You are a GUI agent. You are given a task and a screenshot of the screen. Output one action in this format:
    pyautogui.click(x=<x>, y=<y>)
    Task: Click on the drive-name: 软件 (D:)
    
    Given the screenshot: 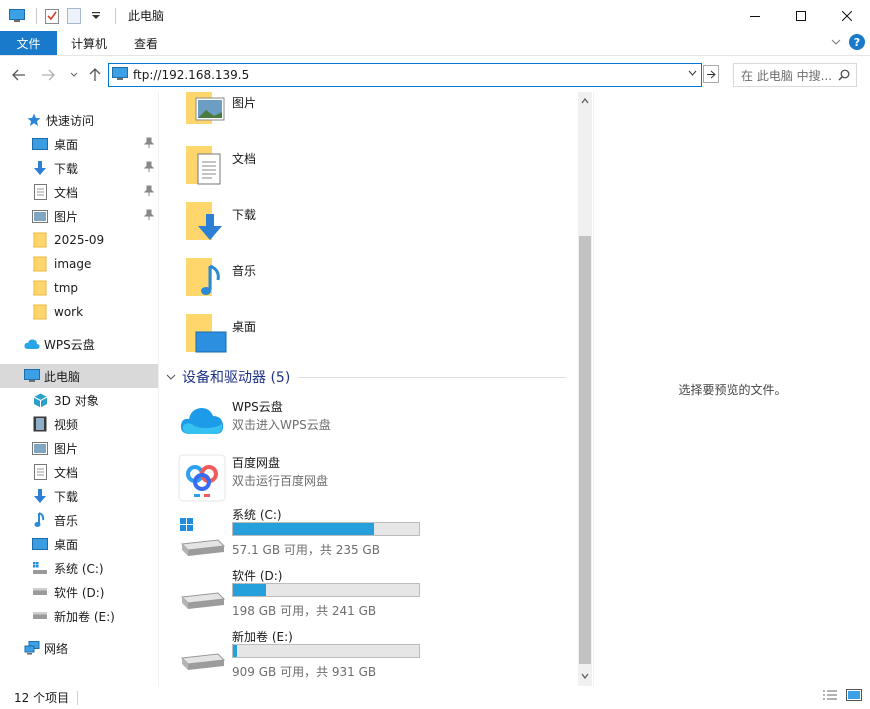 What is the action you would take?
    pyautogui.click(x=257, y=576)
    